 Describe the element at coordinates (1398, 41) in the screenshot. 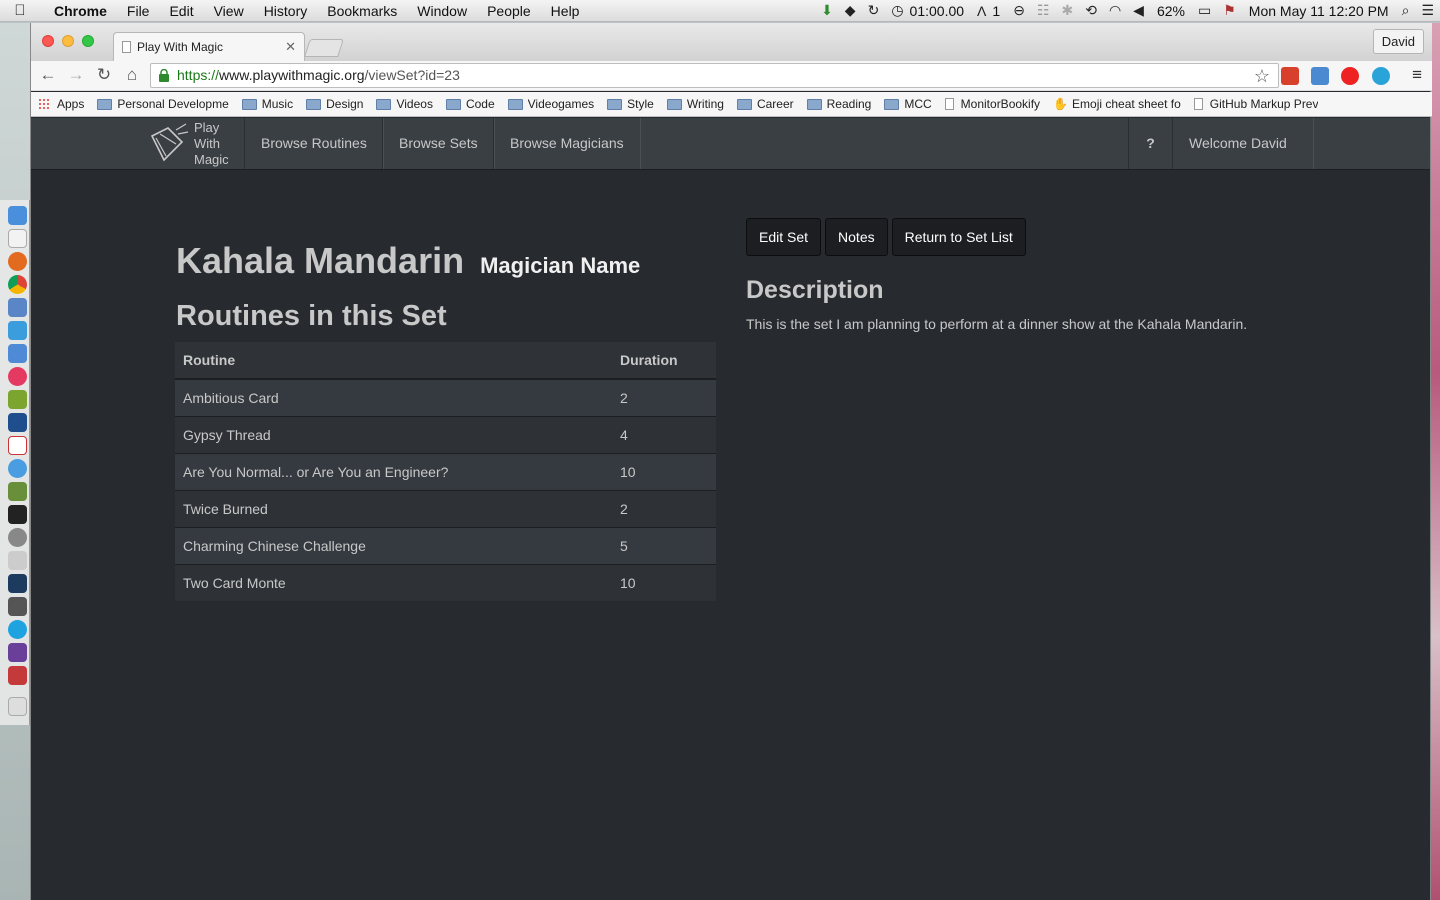

I see `profile-button: David` at that location.